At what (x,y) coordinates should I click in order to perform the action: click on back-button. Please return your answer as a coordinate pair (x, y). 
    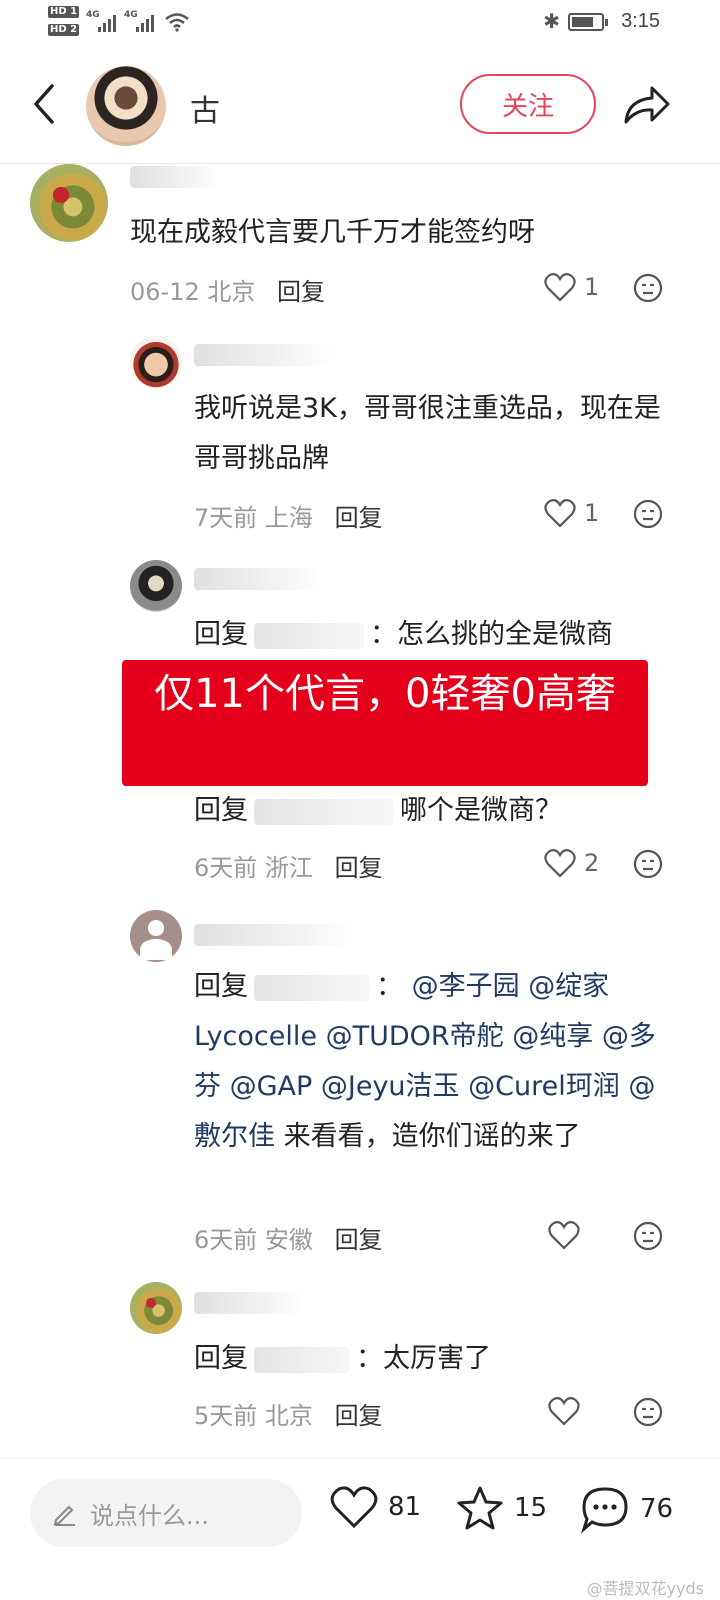
    Looking at the image, I should click on (46, 104).